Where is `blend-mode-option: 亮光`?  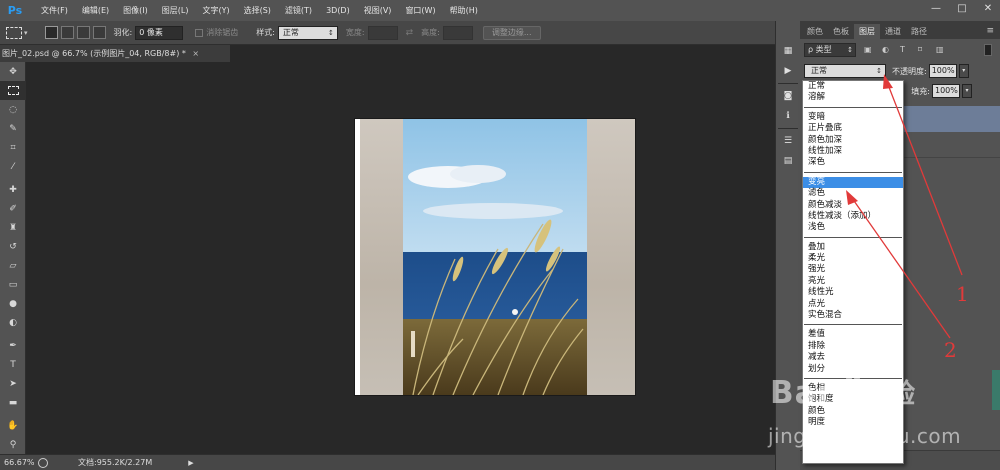
blend-mode-option: 亮光 is located at coordinates (853, 281).